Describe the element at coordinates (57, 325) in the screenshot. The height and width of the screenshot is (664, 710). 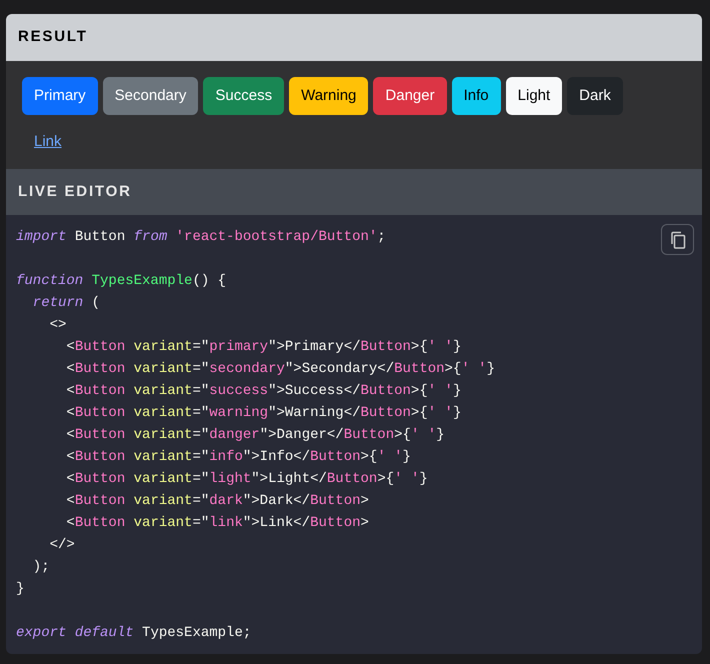
I see `code-line: <>` at that location.